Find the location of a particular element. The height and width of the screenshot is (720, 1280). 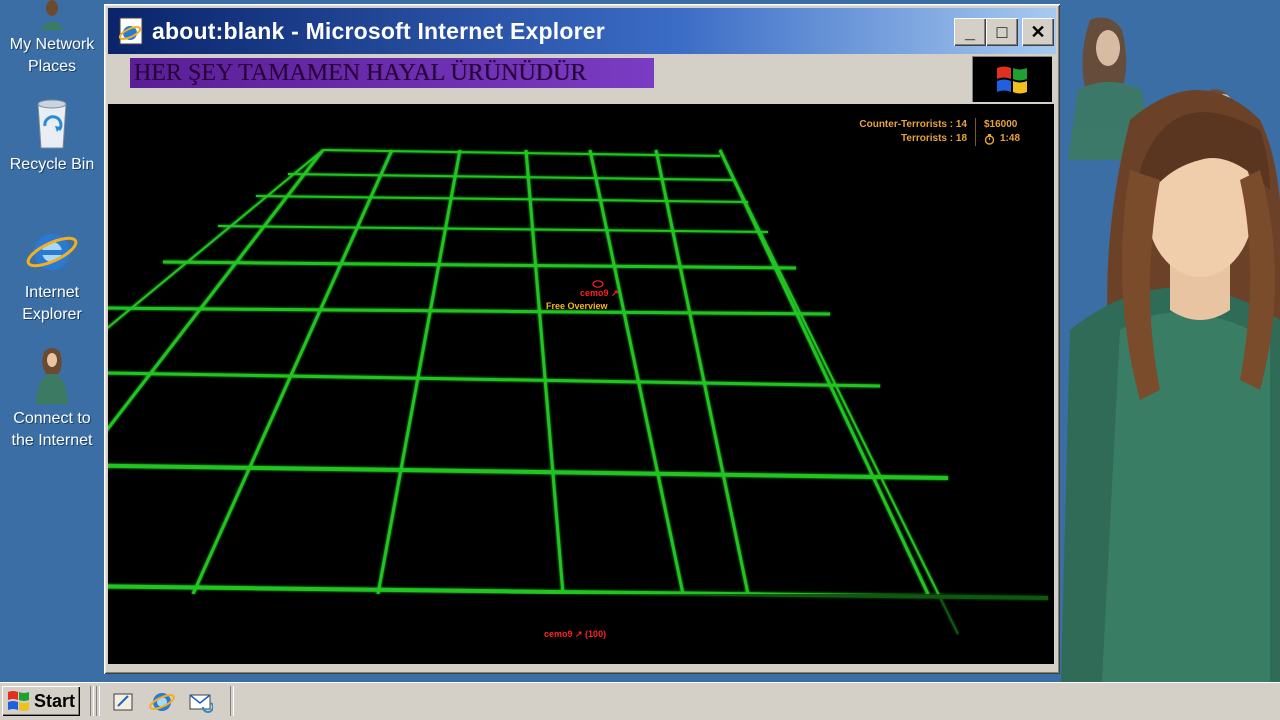

round-timer: 1:48 is located at coordinates (1010, 138).